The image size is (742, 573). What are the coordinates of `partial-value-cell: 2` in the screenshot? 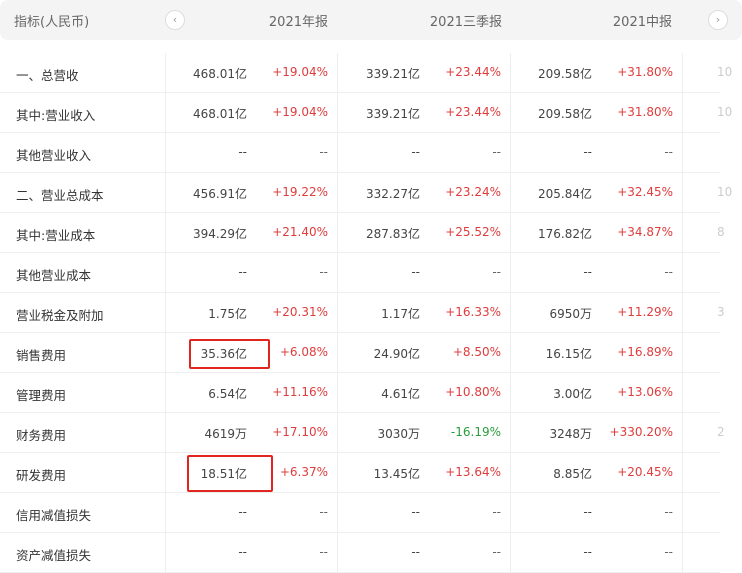 It's located at (721, 432).